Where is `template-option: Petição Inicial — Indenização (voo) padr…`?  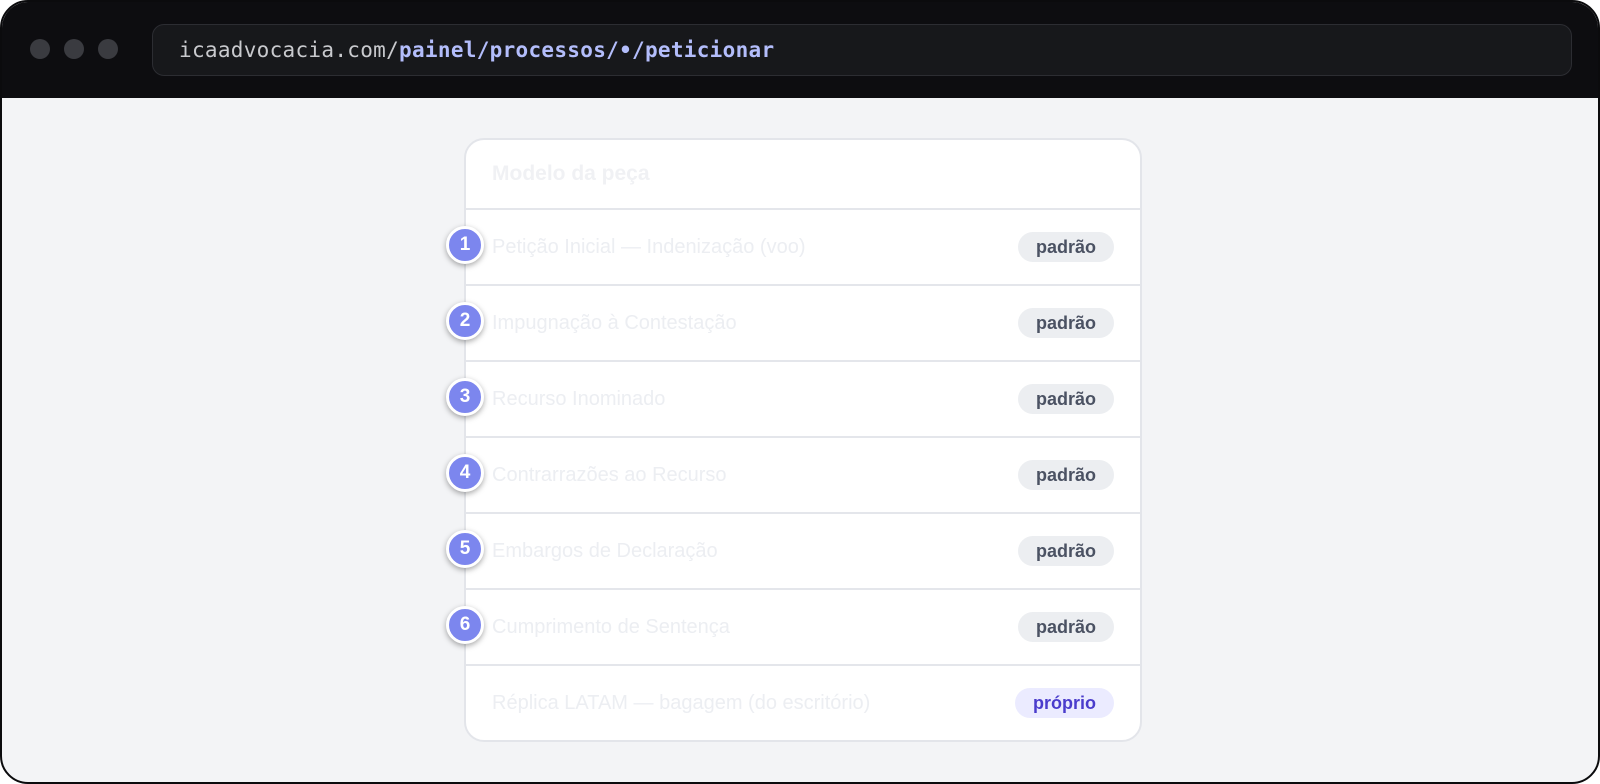 template-option: Petição Inicial — Indenização (voo) padr… is located at coordinates (803, 248).